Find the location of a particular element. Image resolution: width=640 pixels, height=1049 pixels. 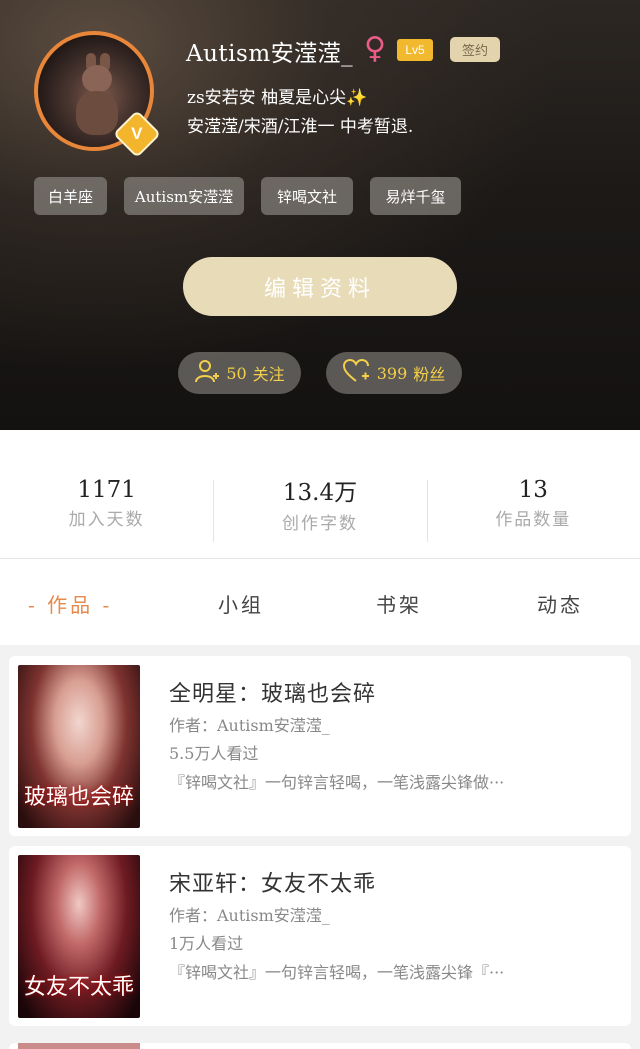

stat-value: 1171 is located at coordinates (106, 489).